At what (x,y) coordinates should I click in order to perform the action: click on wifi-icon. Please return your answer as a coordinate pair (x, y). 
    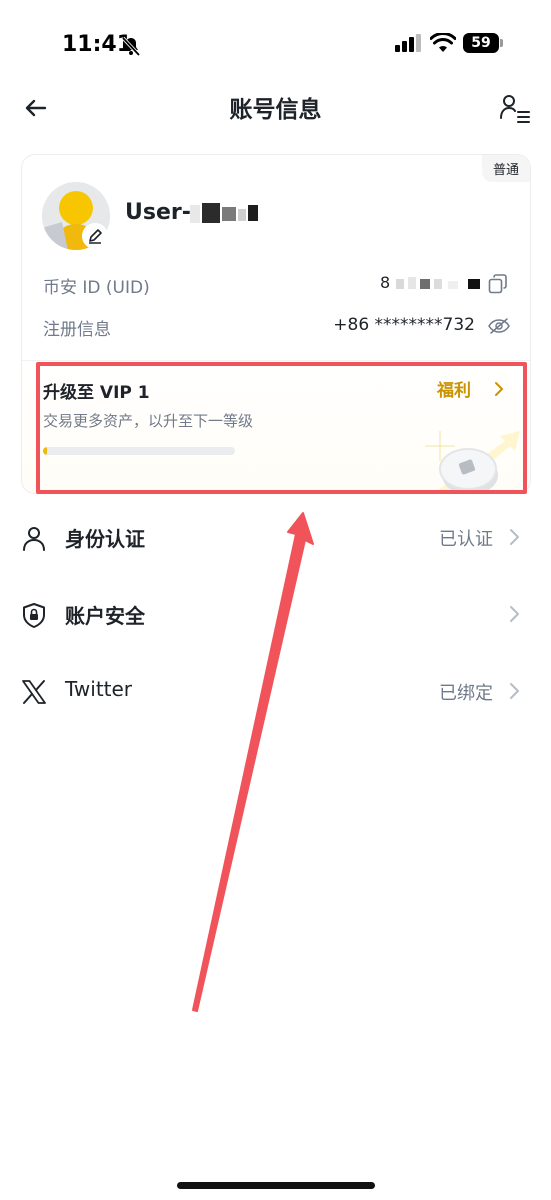
    Looking at the image, I should click on (443, 42).